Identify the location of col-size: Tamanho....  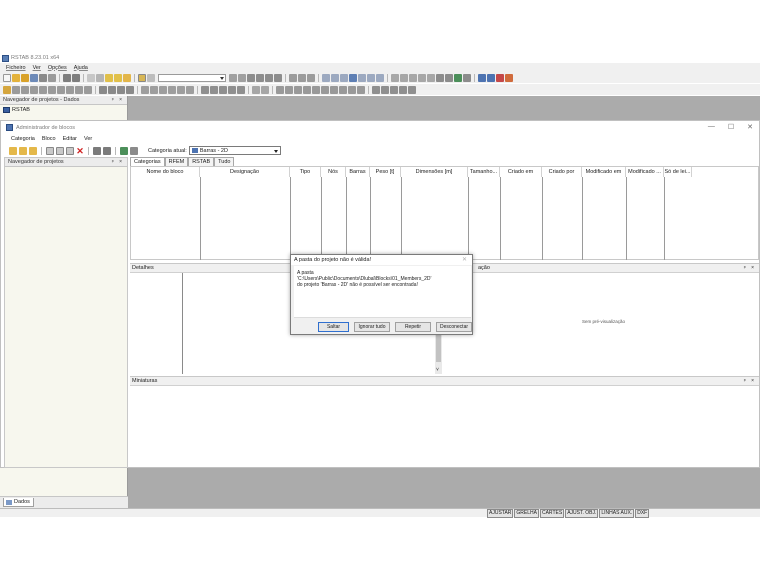
(484, 172).